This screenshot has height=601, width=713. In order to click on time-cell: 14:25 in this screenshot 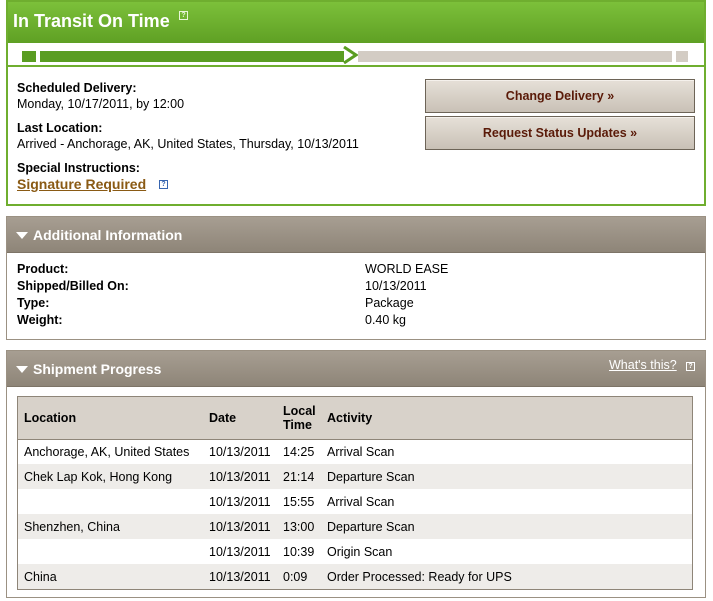, I will do `click(299, 451)`.